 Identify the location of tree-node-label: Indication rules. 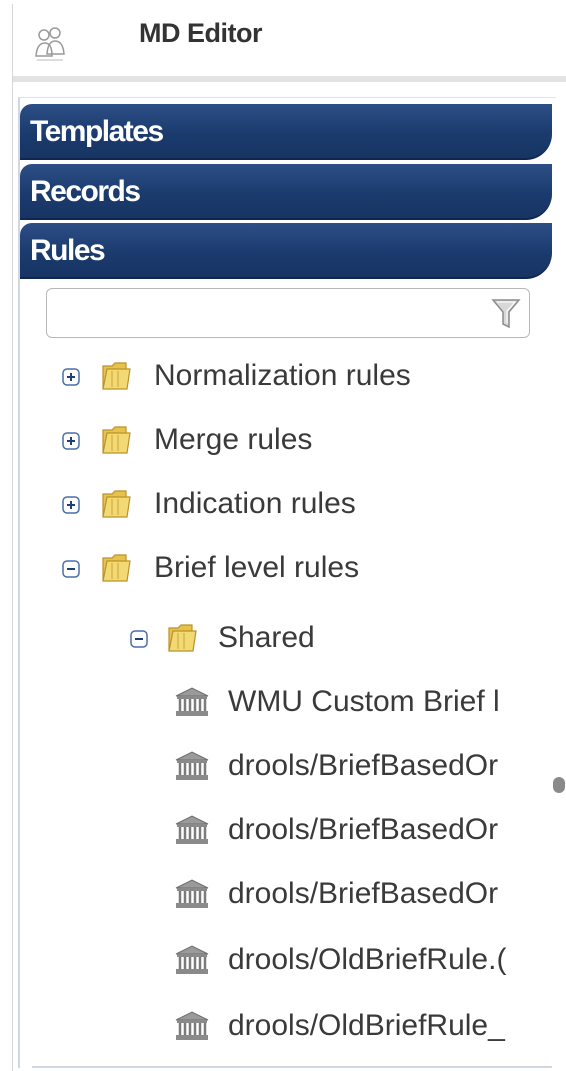
(255, 503).